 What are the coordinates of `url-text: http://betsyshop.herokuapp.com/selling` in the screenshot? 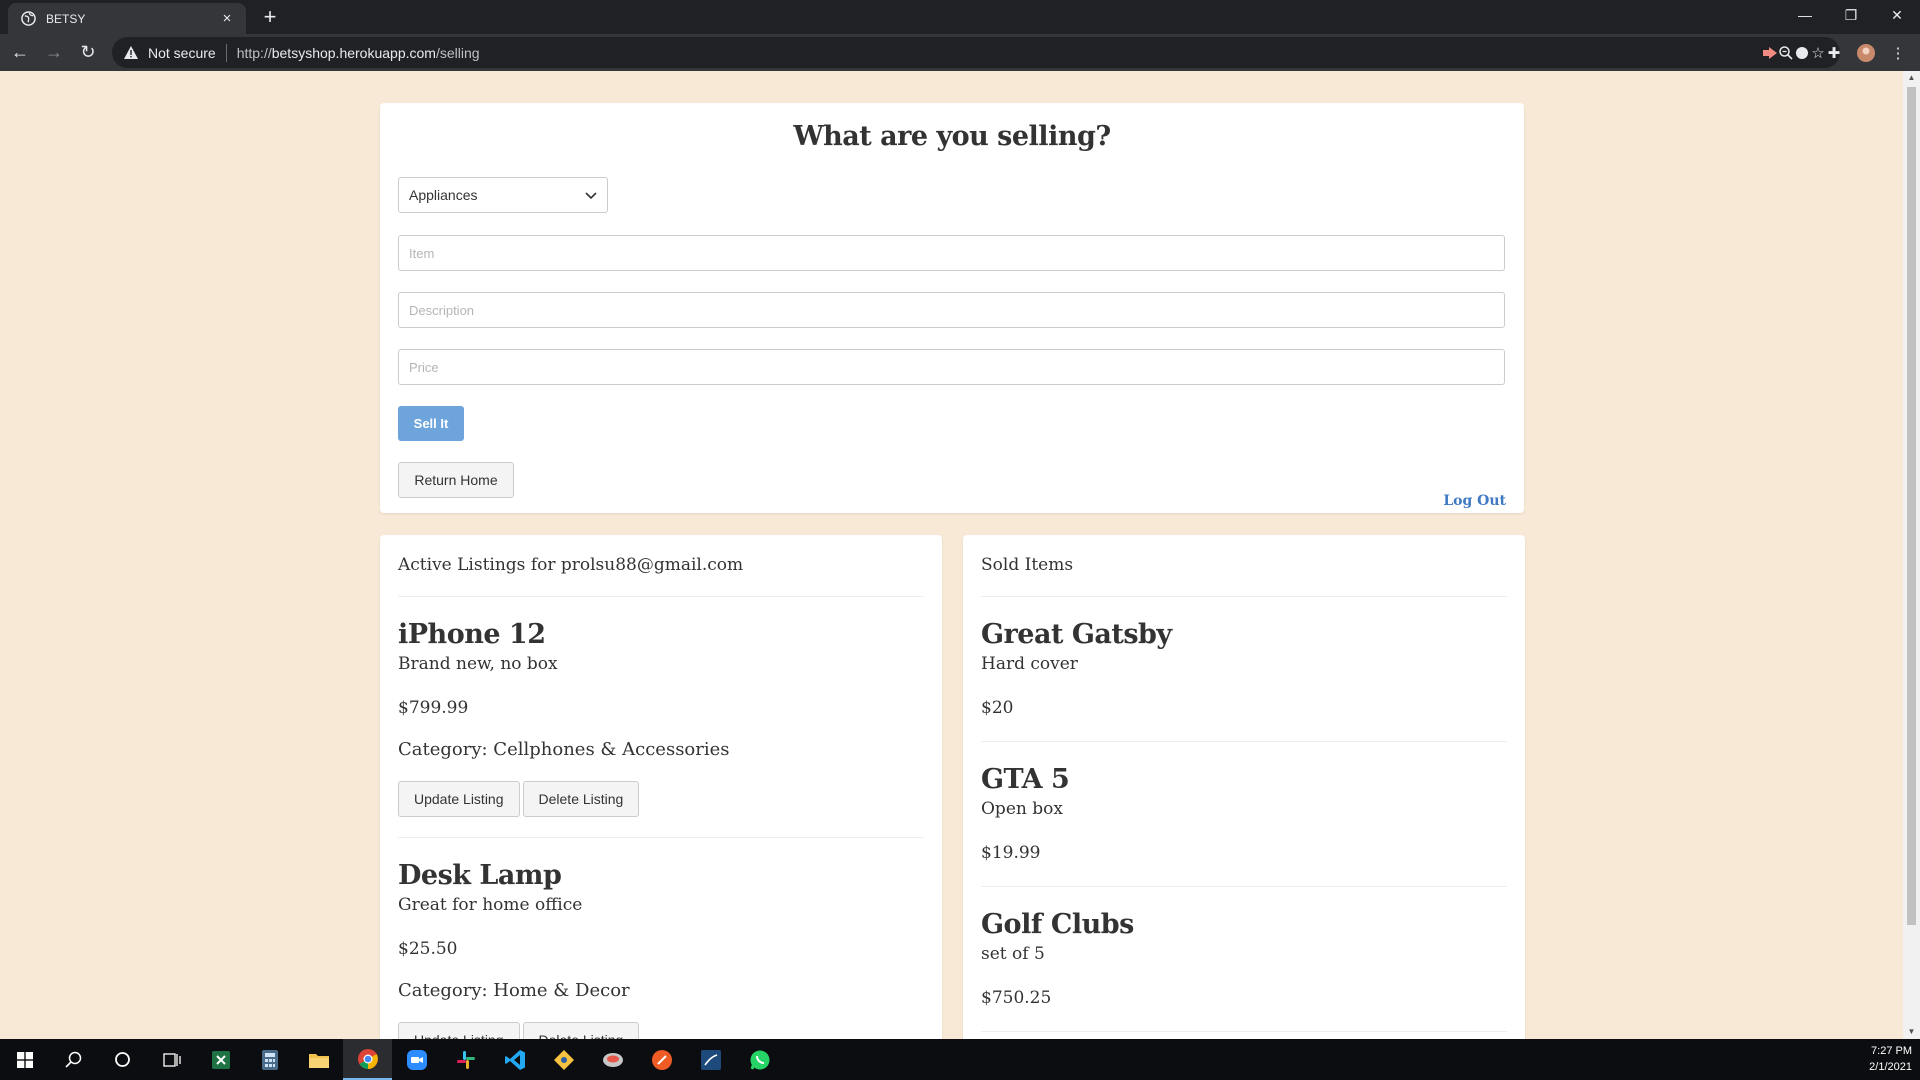 It's located at (358, 53).